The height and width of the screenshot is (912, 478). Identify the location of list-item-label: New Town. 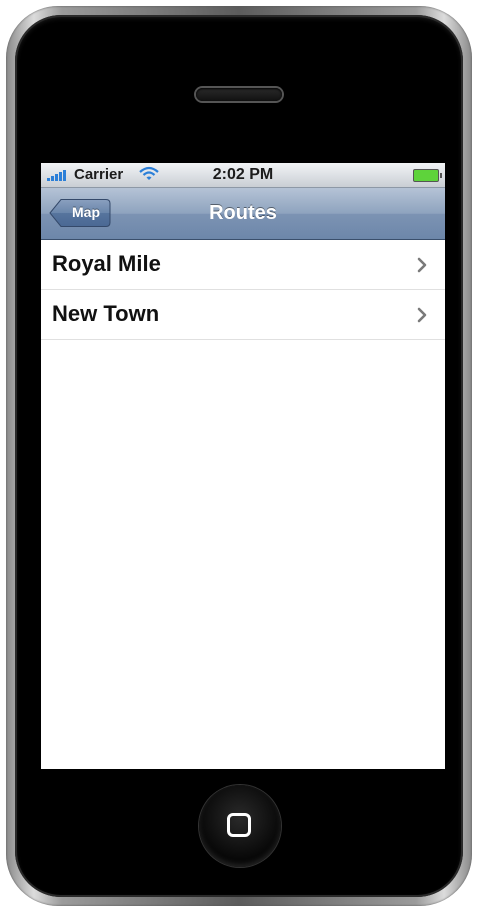
(106, 313).